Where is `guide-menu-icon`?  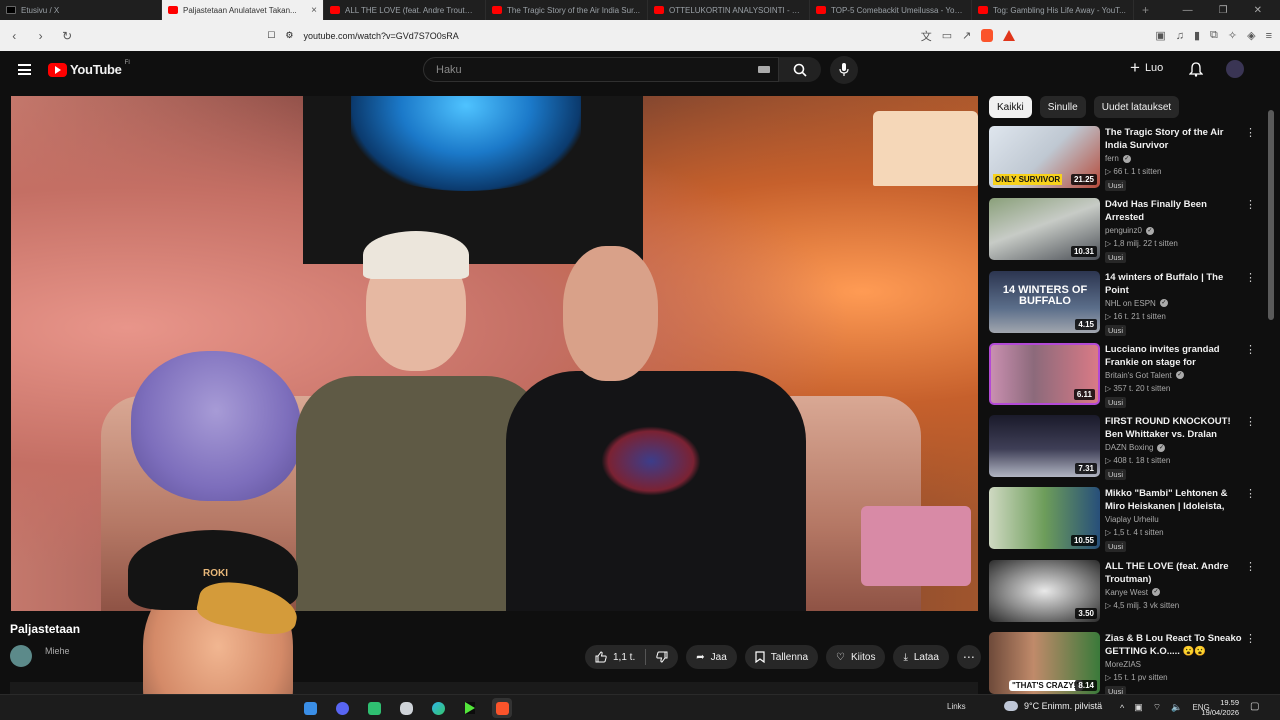 guide-menu-icon is located at coordinates (24, 69).